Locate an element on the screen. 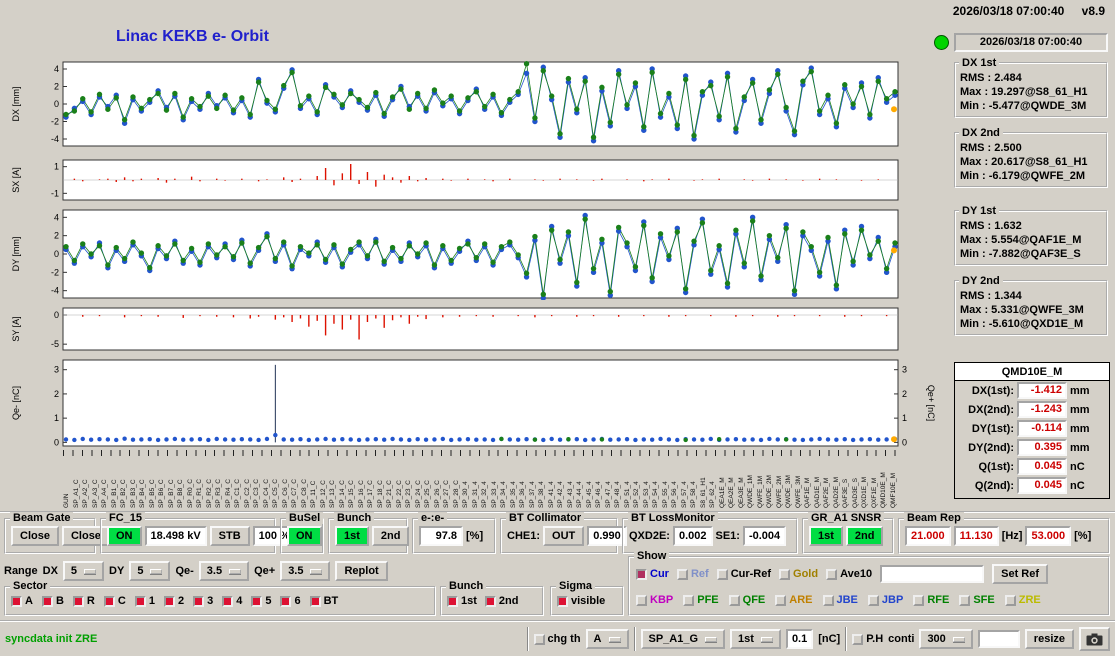 This screenshot has width=1115, height=656. range-bar: Range DX 5 DY 5 Qe- 3.5 Qe+ 3.5 Replot is located at coordinates (196, 571).